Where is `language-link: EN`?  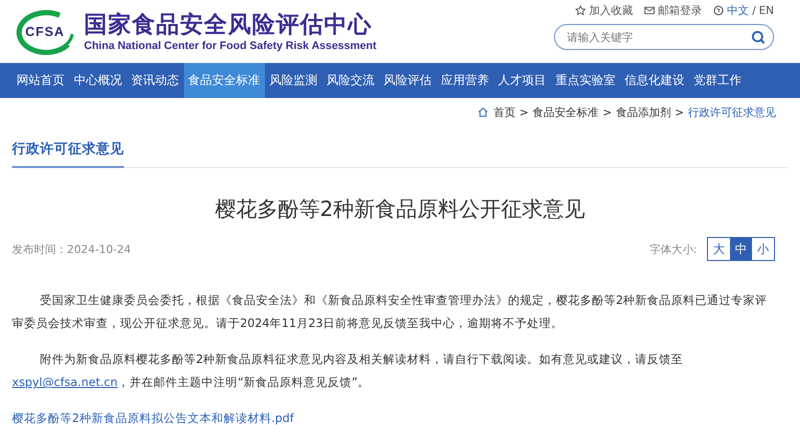 language-link: EN is located at coordinates (766, 10).